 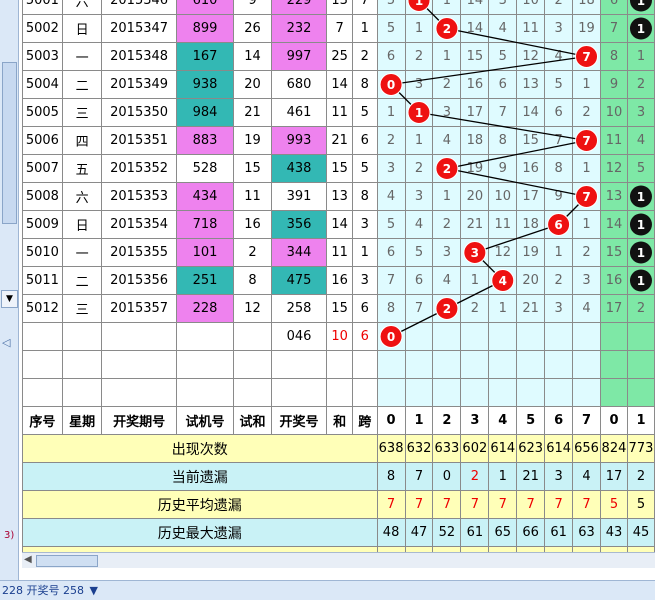 What do you see at coordinates (559, 448) in the screenshot?
I see `stat-value: 614` at bounding box center [559, 448].